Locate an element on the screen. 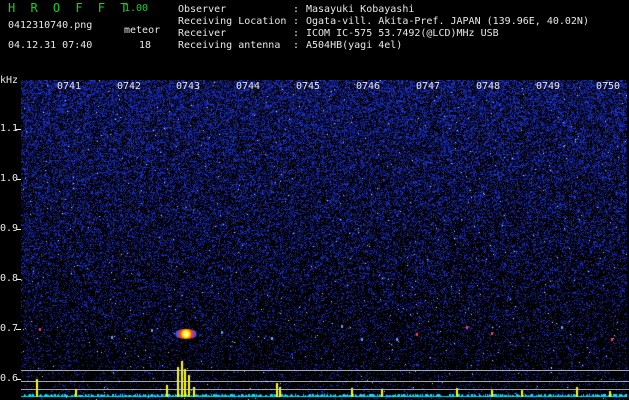 This screenshot has width=629, height=400. y-axis-unit: kHz is located at coordinates (9, 80).